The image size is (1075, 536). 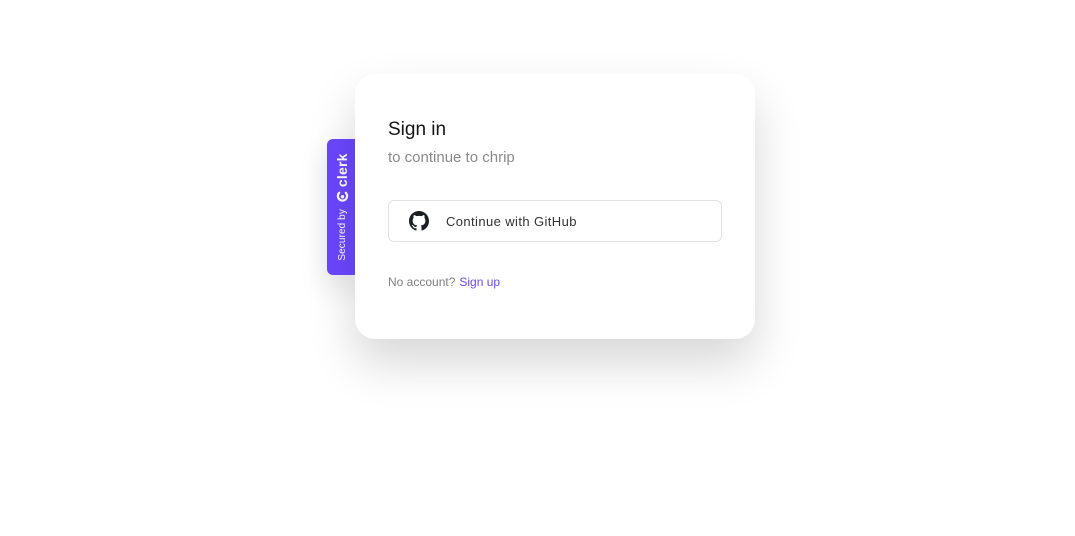 What do you see at coordinates (479, 282) in the screenshot?
I see `sign-up-link: Sign up` at bounding box center [479, 282].